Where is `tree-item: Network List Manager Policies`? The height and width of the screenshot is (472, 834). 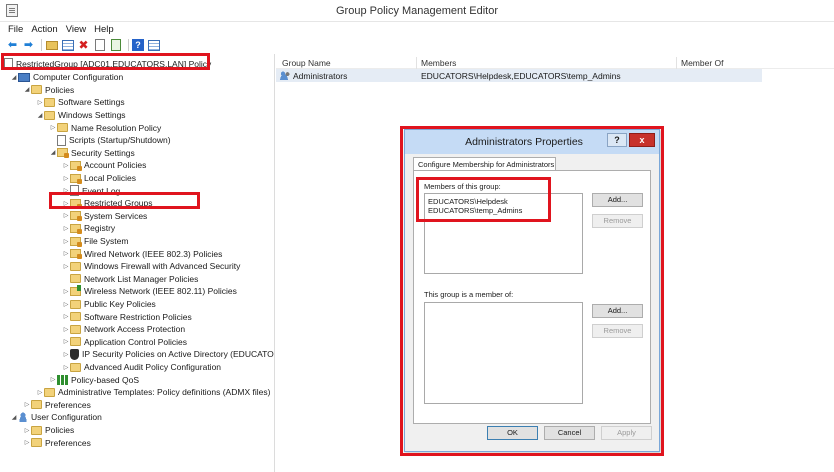
tree-item: Network List Manager Policies is located at coordinates (130, 279).